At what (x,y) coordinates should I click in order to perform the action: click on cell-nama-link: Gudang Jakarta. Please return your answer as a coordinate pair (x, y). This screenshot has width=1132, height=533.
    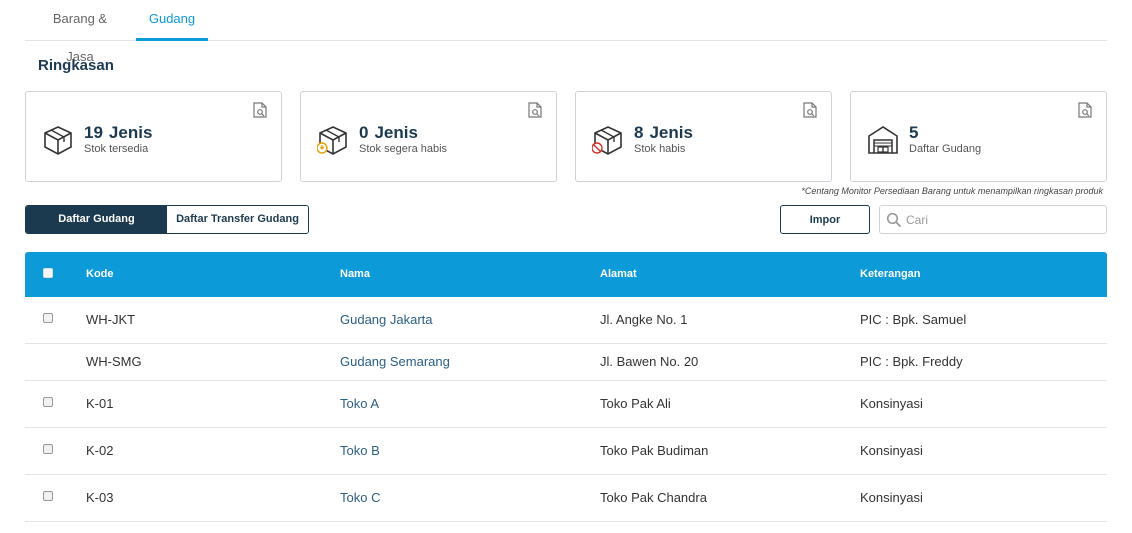
    Looking at the image, I should click on (386, 319).